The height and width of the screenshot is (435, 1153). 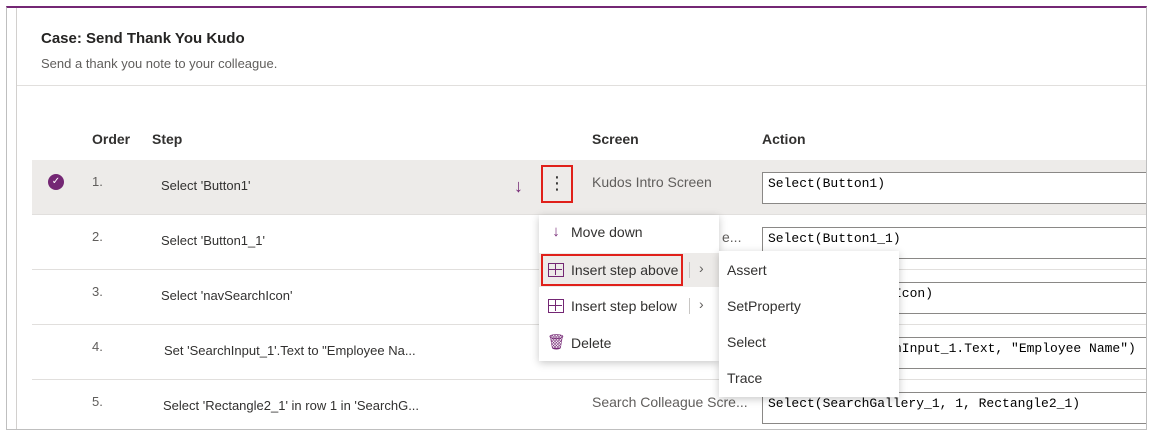 What do you see at coordinates (159, 63) in the screenshot?
I see `case-description: Send a thank you note to your colleague.` at bounding box center [159, 63].